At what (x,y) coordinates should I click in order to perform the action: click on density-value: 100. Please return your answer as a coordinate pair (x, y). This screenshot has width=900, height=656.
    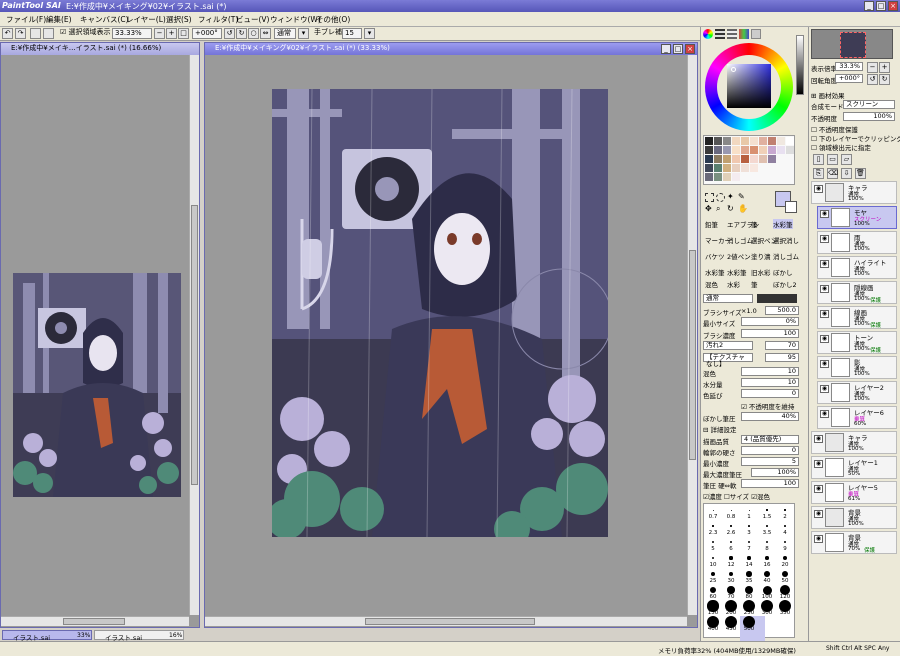
    Looking at the image, I should click on (770, 333).